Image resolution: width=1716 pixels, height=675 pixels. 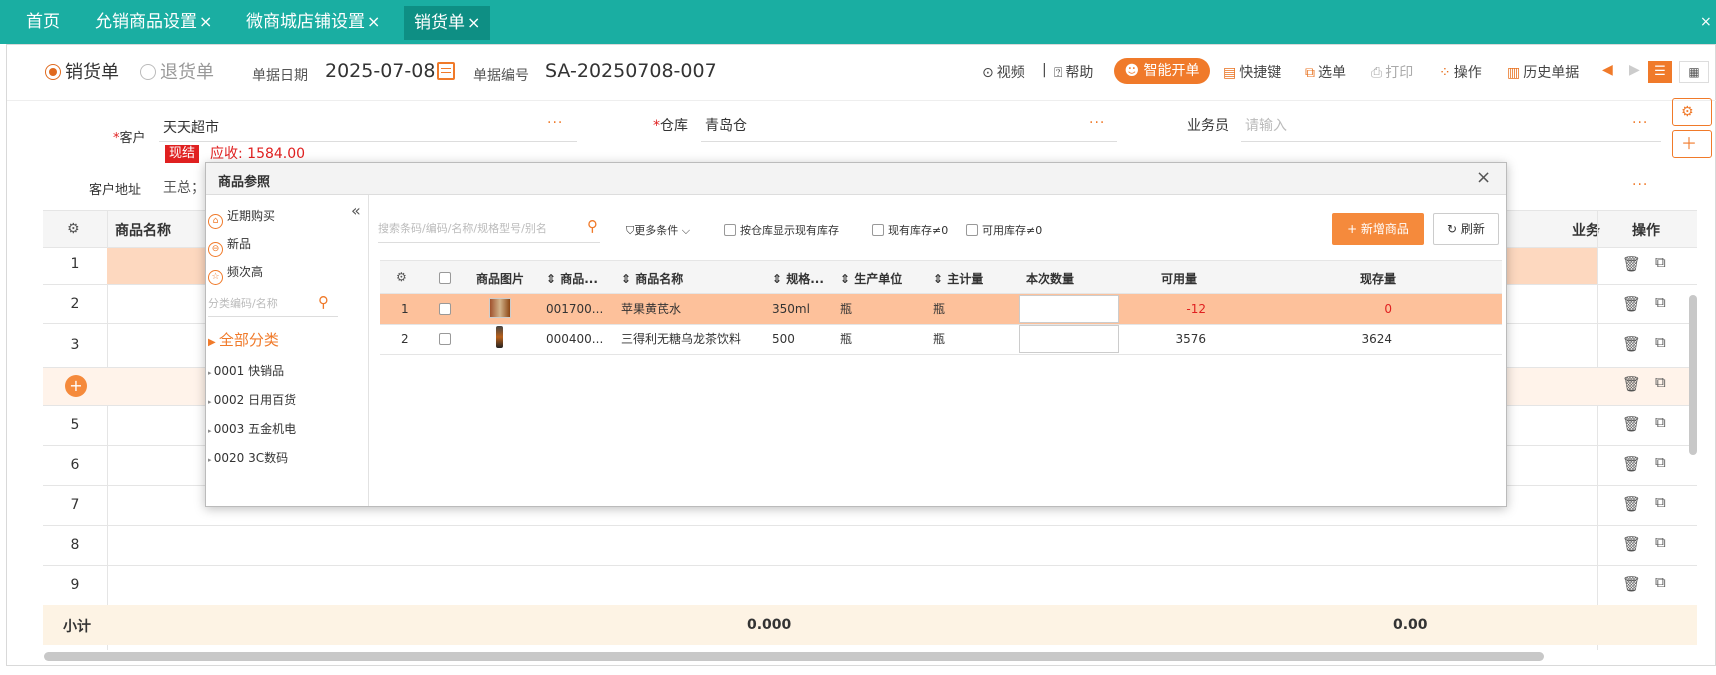 I want to click on more-filters-button: ⛉更多条件 ⌵, so click(x=658, y=230).